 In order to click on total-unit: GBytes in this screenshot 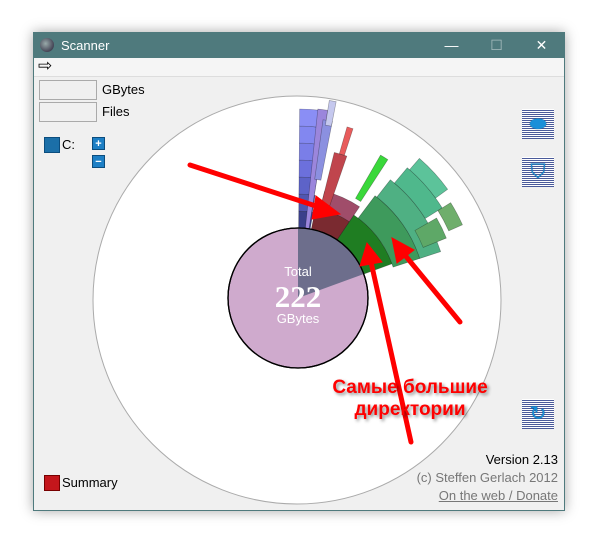, I will do `click(298, 318)`.